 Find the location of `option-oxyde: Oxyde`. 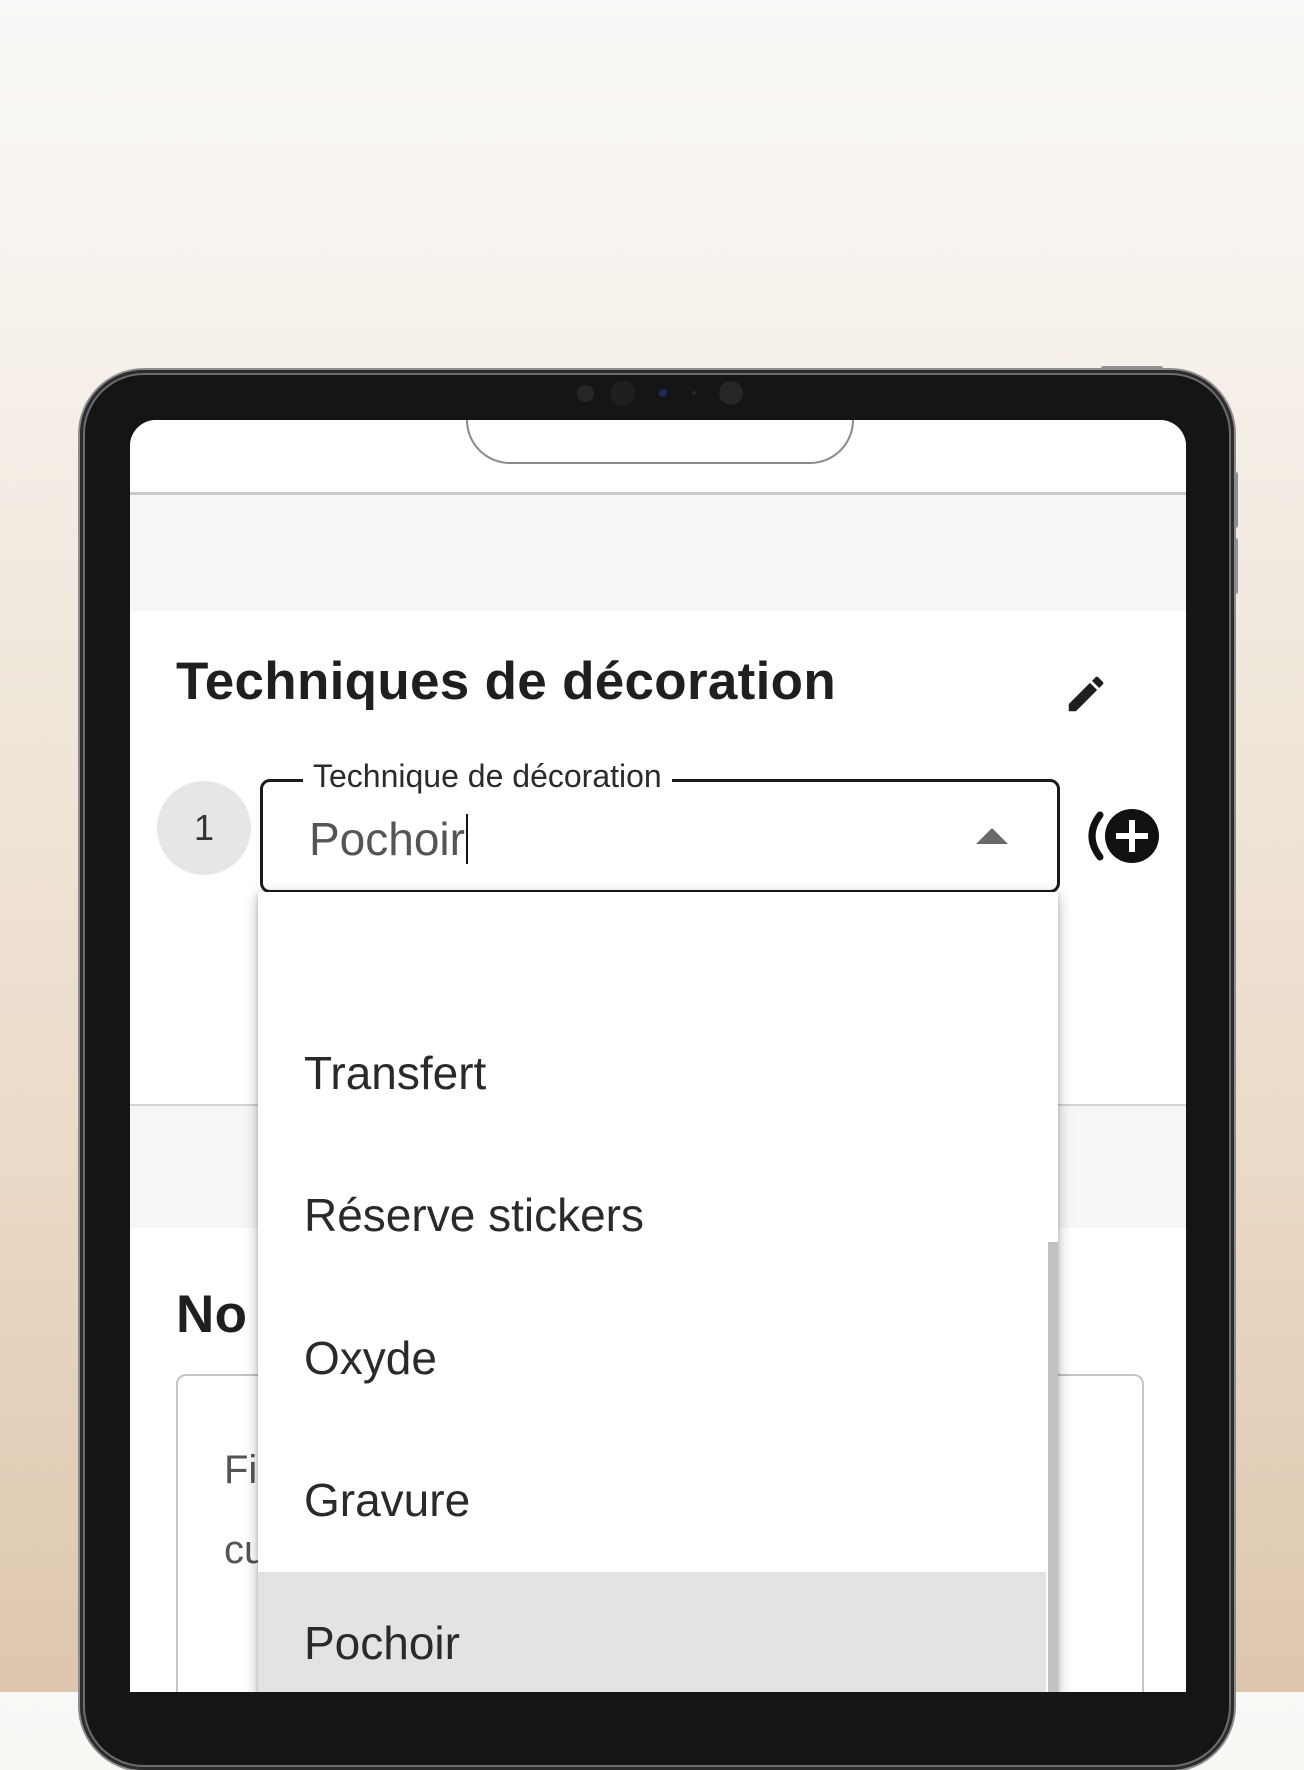

option-oxyde: Oxyde is located at coordinates (652, 1358).